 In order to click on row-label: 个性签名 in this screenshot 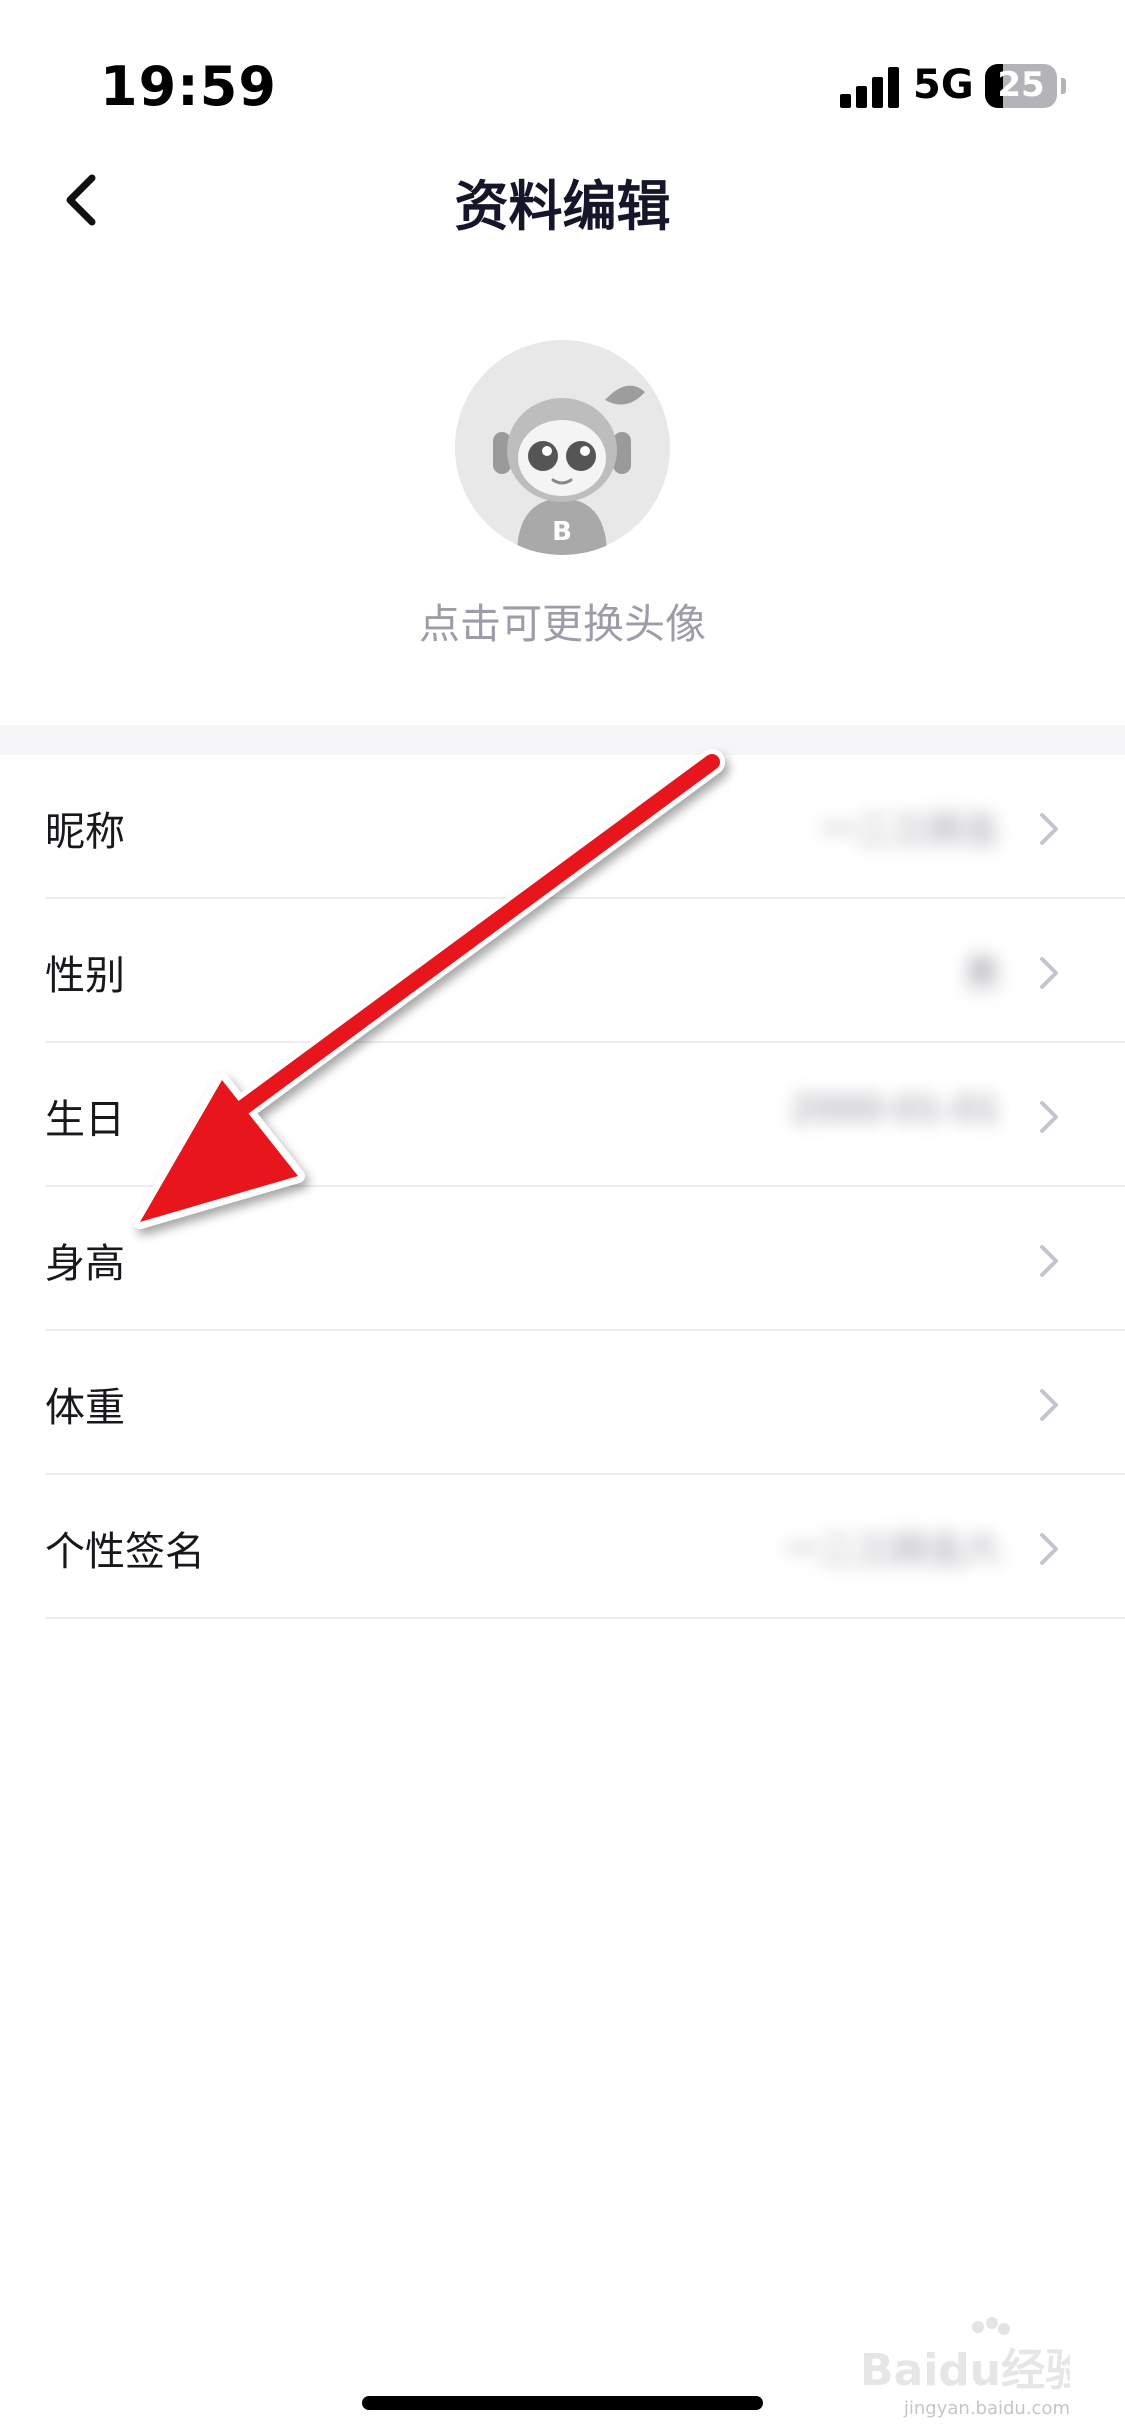, I will do `click(125, 1552)`.